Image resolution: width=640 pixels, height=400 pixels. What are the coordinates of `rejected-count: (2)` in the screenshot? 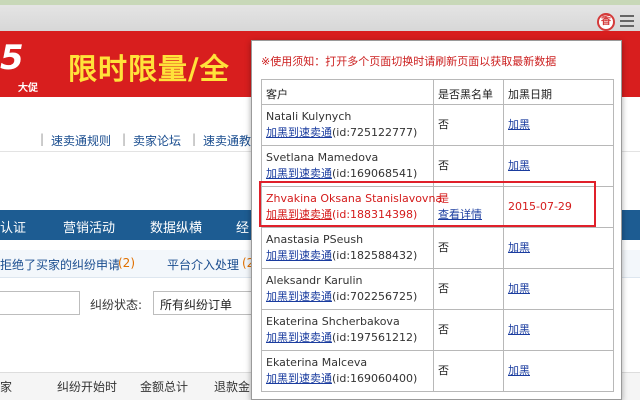 It's located at (126, 263).